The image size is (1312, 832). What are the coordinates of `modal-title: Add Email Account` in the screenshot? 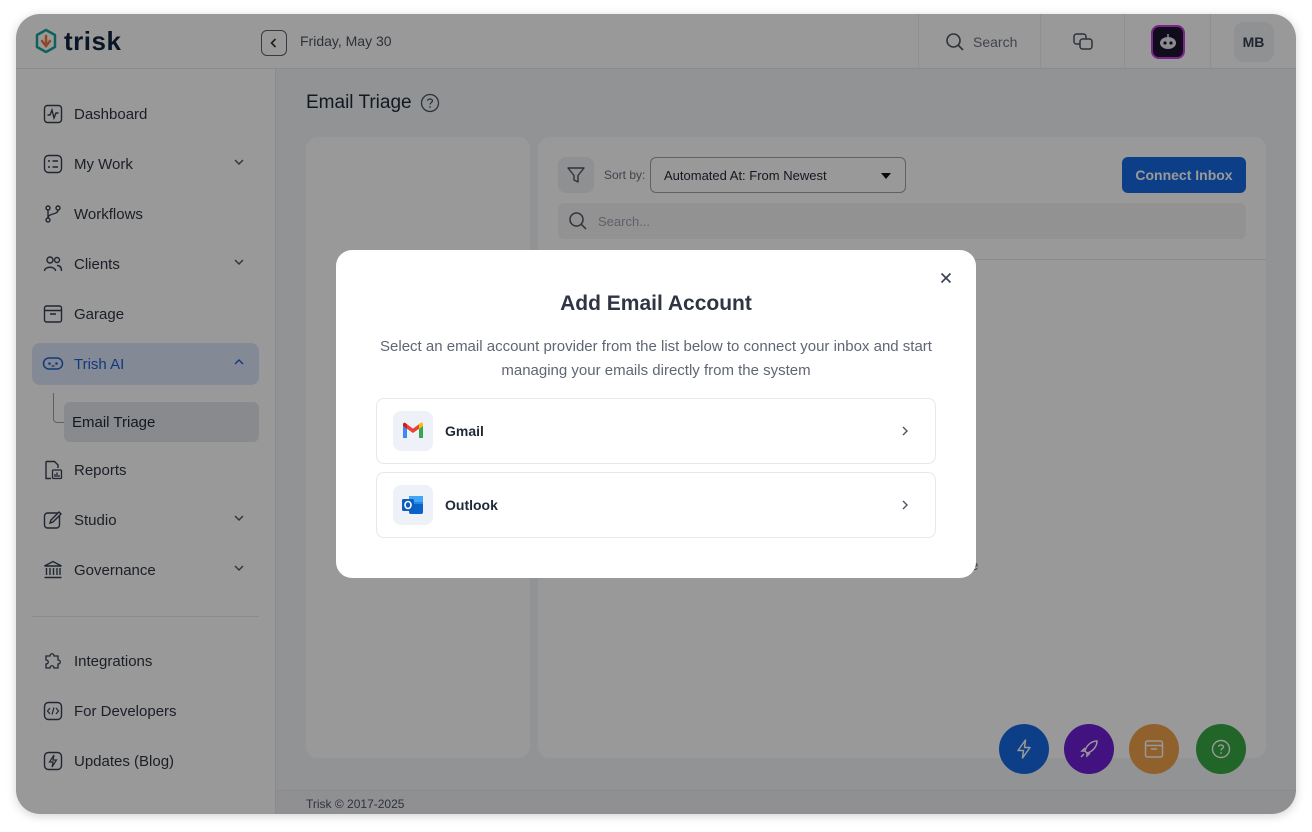 It's located at (656, 303).